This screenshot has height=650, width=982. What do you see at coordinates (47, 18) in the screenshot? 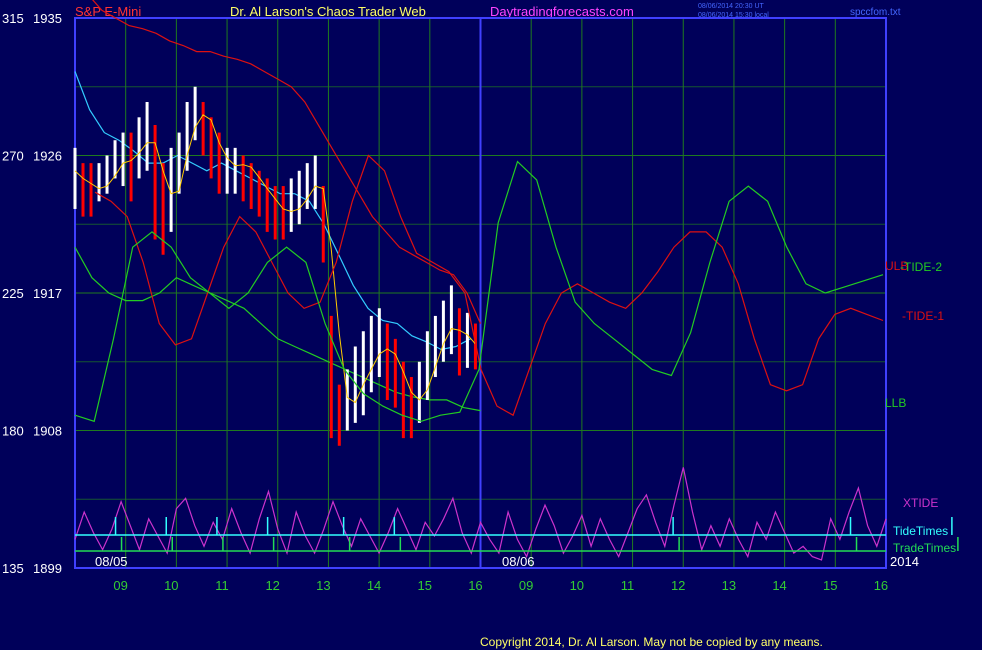
I see `price-tick-label: 1935` at bounding box center [47, 18].